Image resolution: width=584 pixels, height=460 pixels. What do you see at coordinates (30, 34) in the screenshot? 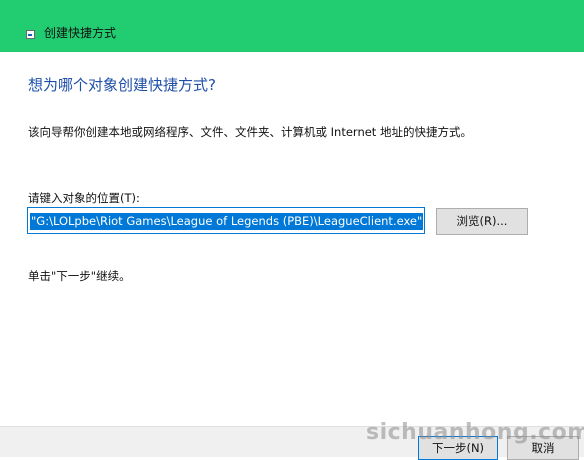
I see `shortcut-icon` at bounding box center [30, 34].